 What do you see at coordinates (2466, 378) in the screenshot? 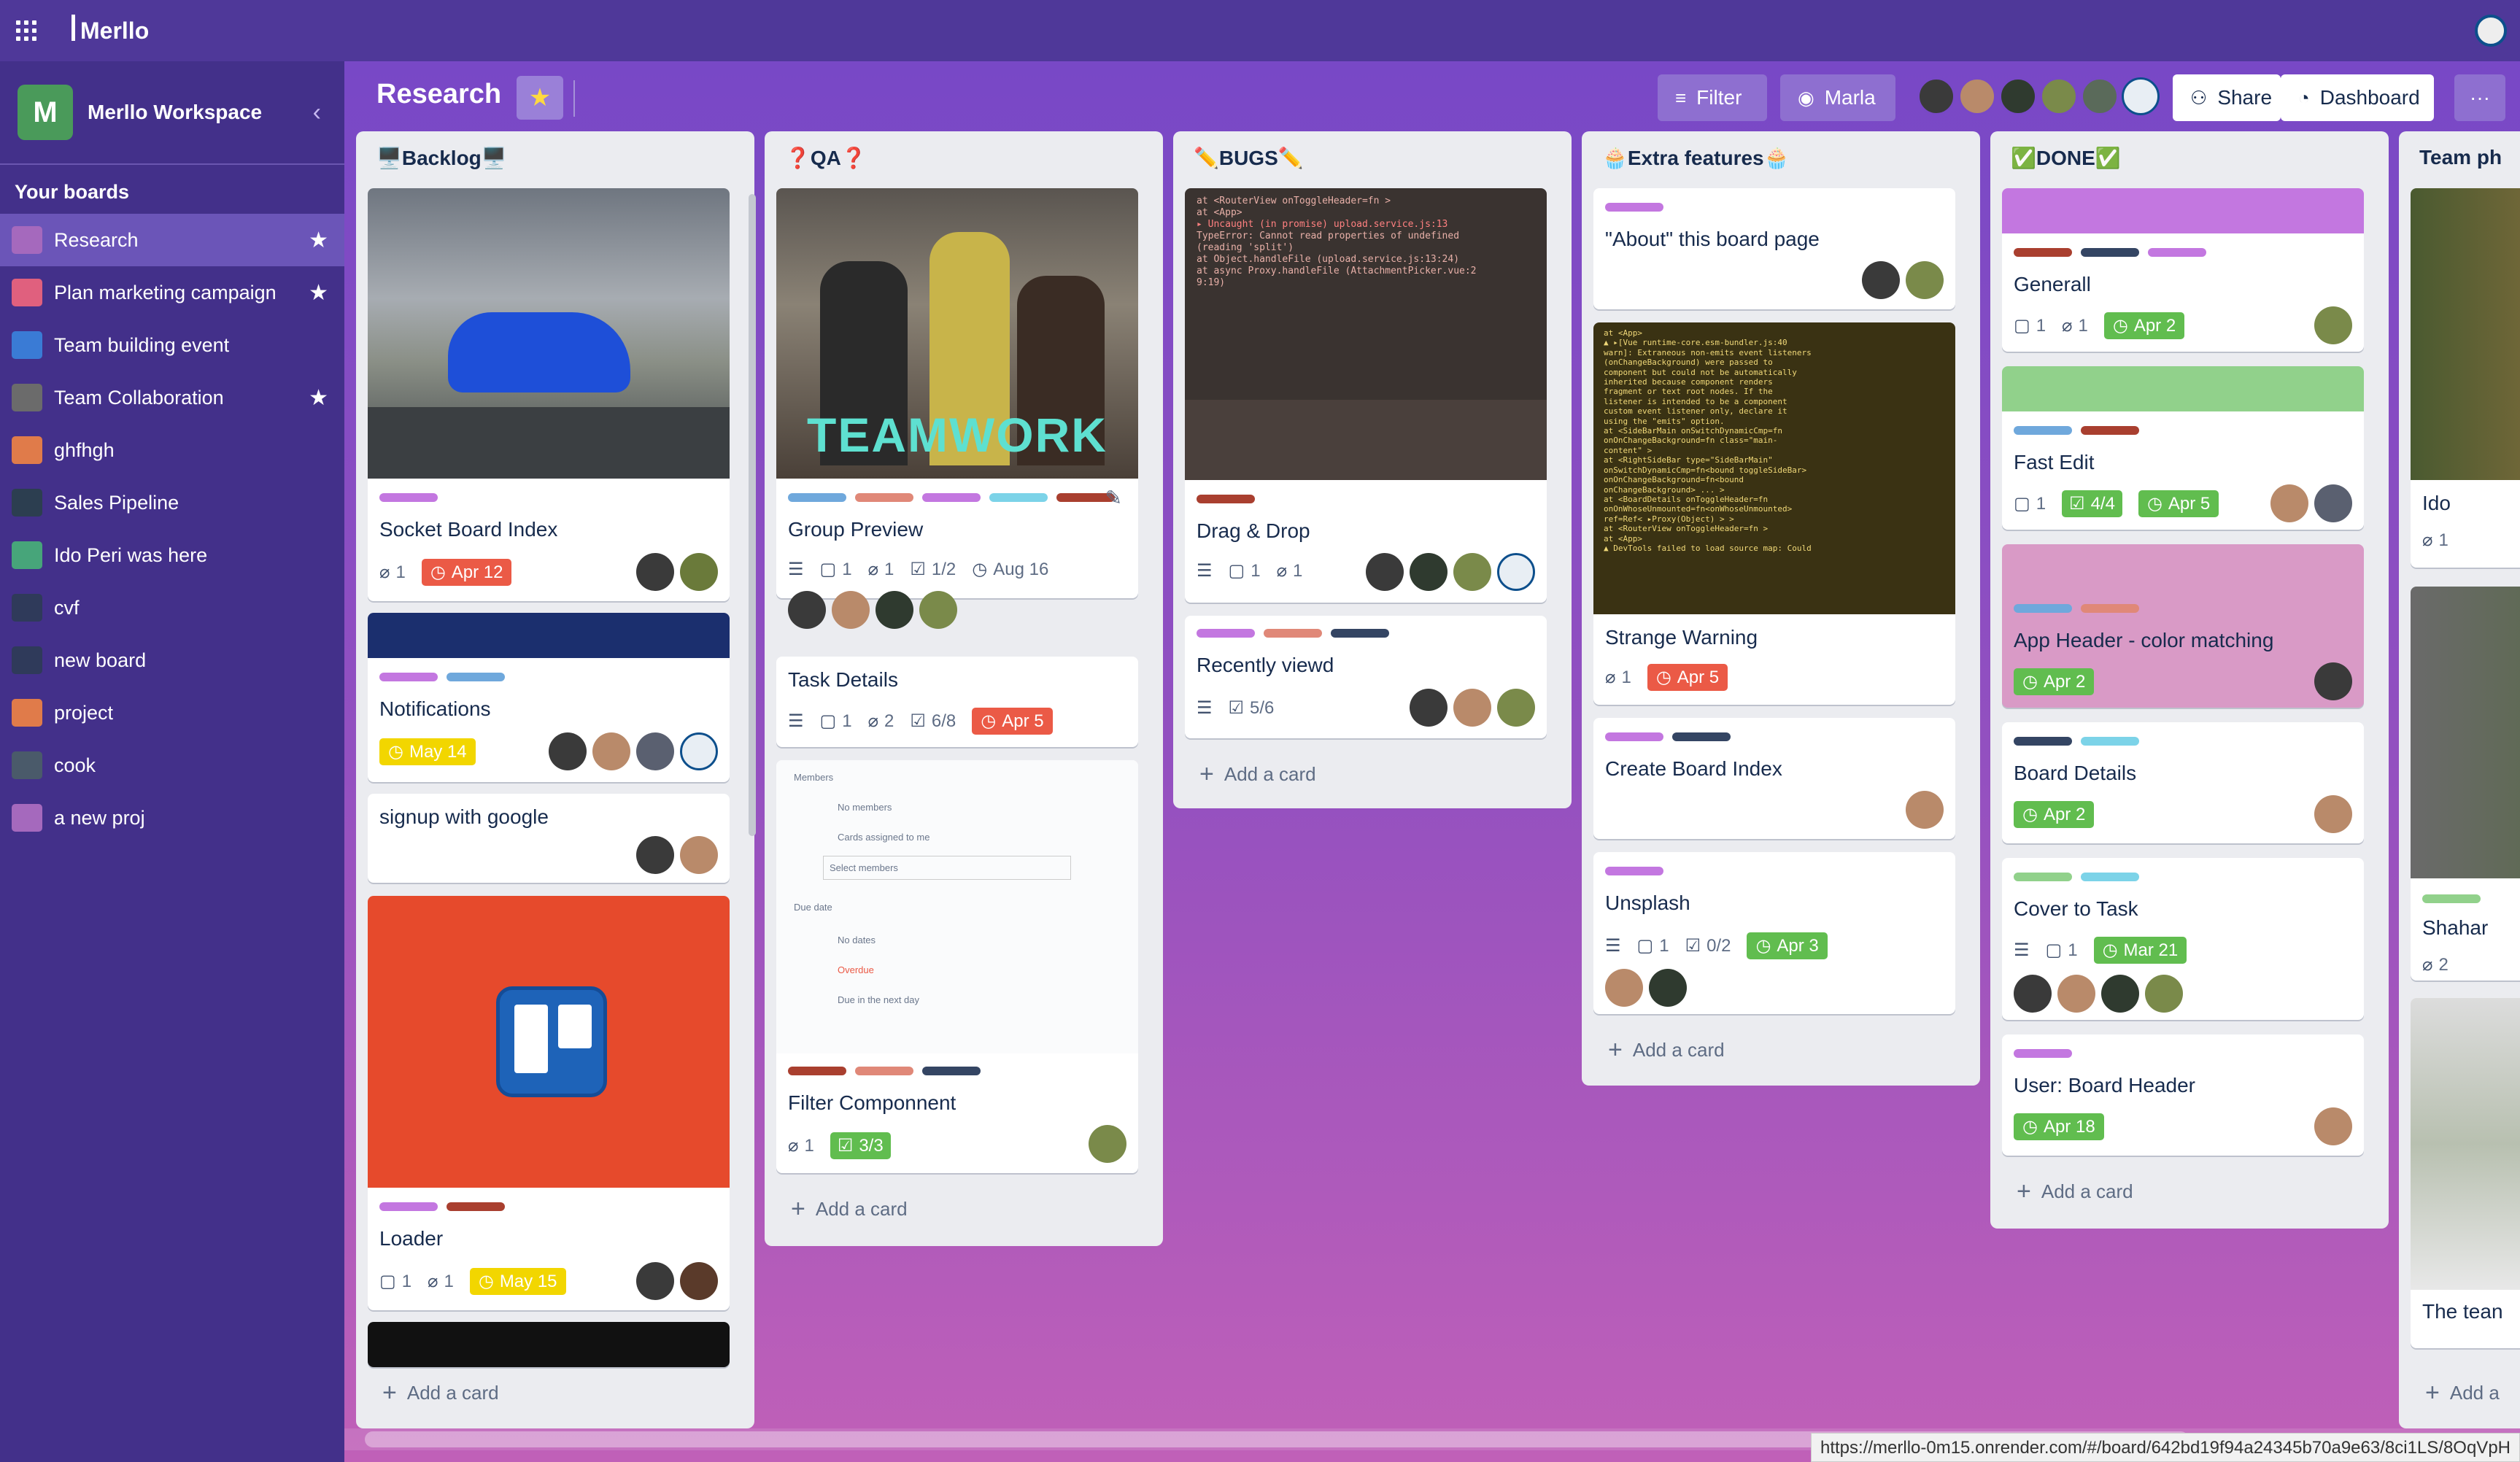
I see `card: Ido ⌀ 1` at bounding box center [2466, 378].